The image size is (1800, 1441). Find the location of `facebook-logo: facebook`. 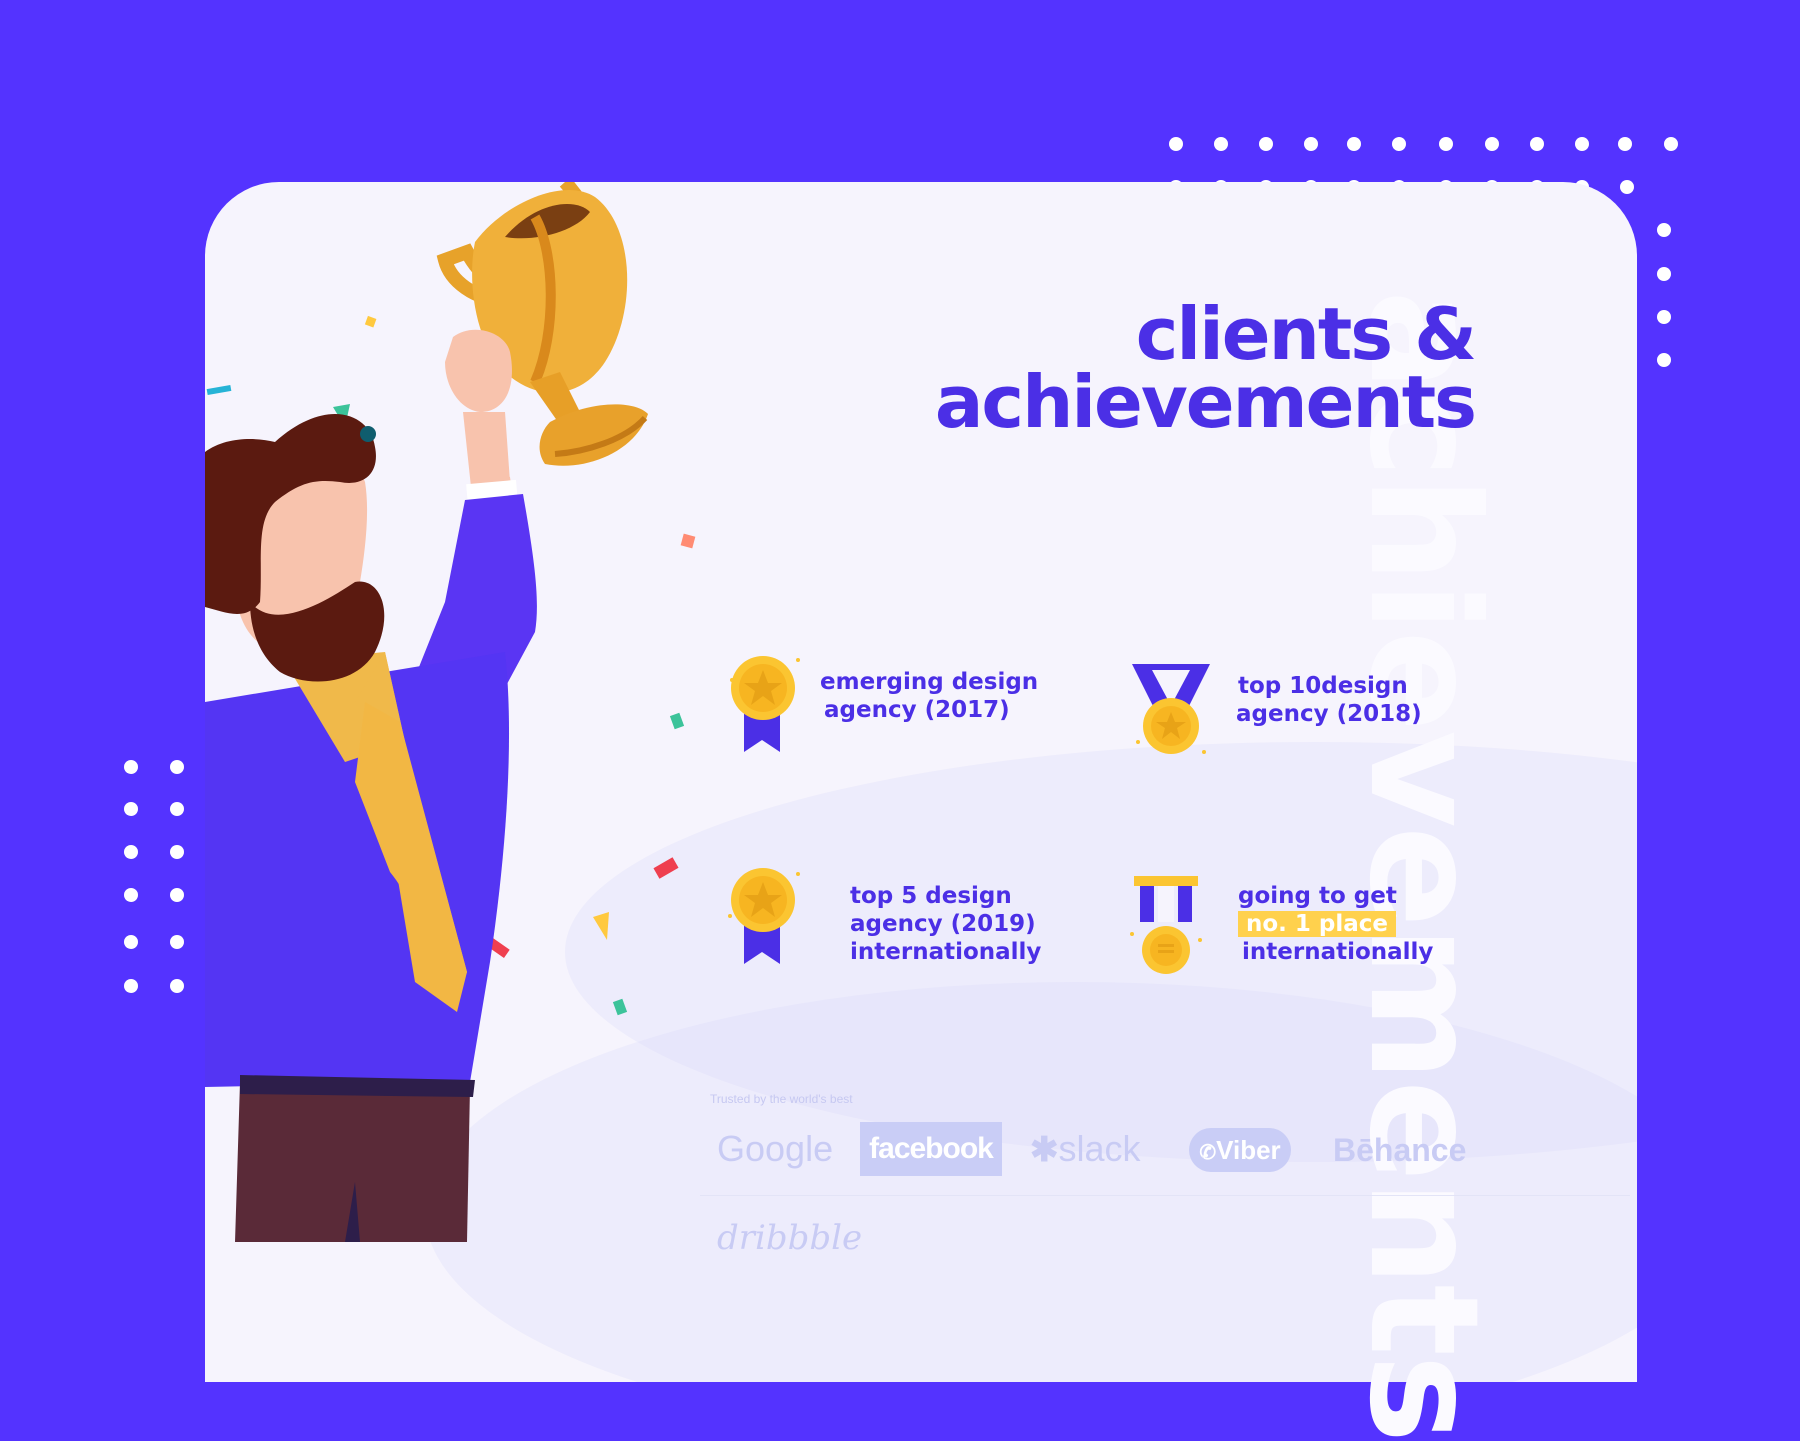

facebook-logo: facebook is located at coordinates (931, 1149).